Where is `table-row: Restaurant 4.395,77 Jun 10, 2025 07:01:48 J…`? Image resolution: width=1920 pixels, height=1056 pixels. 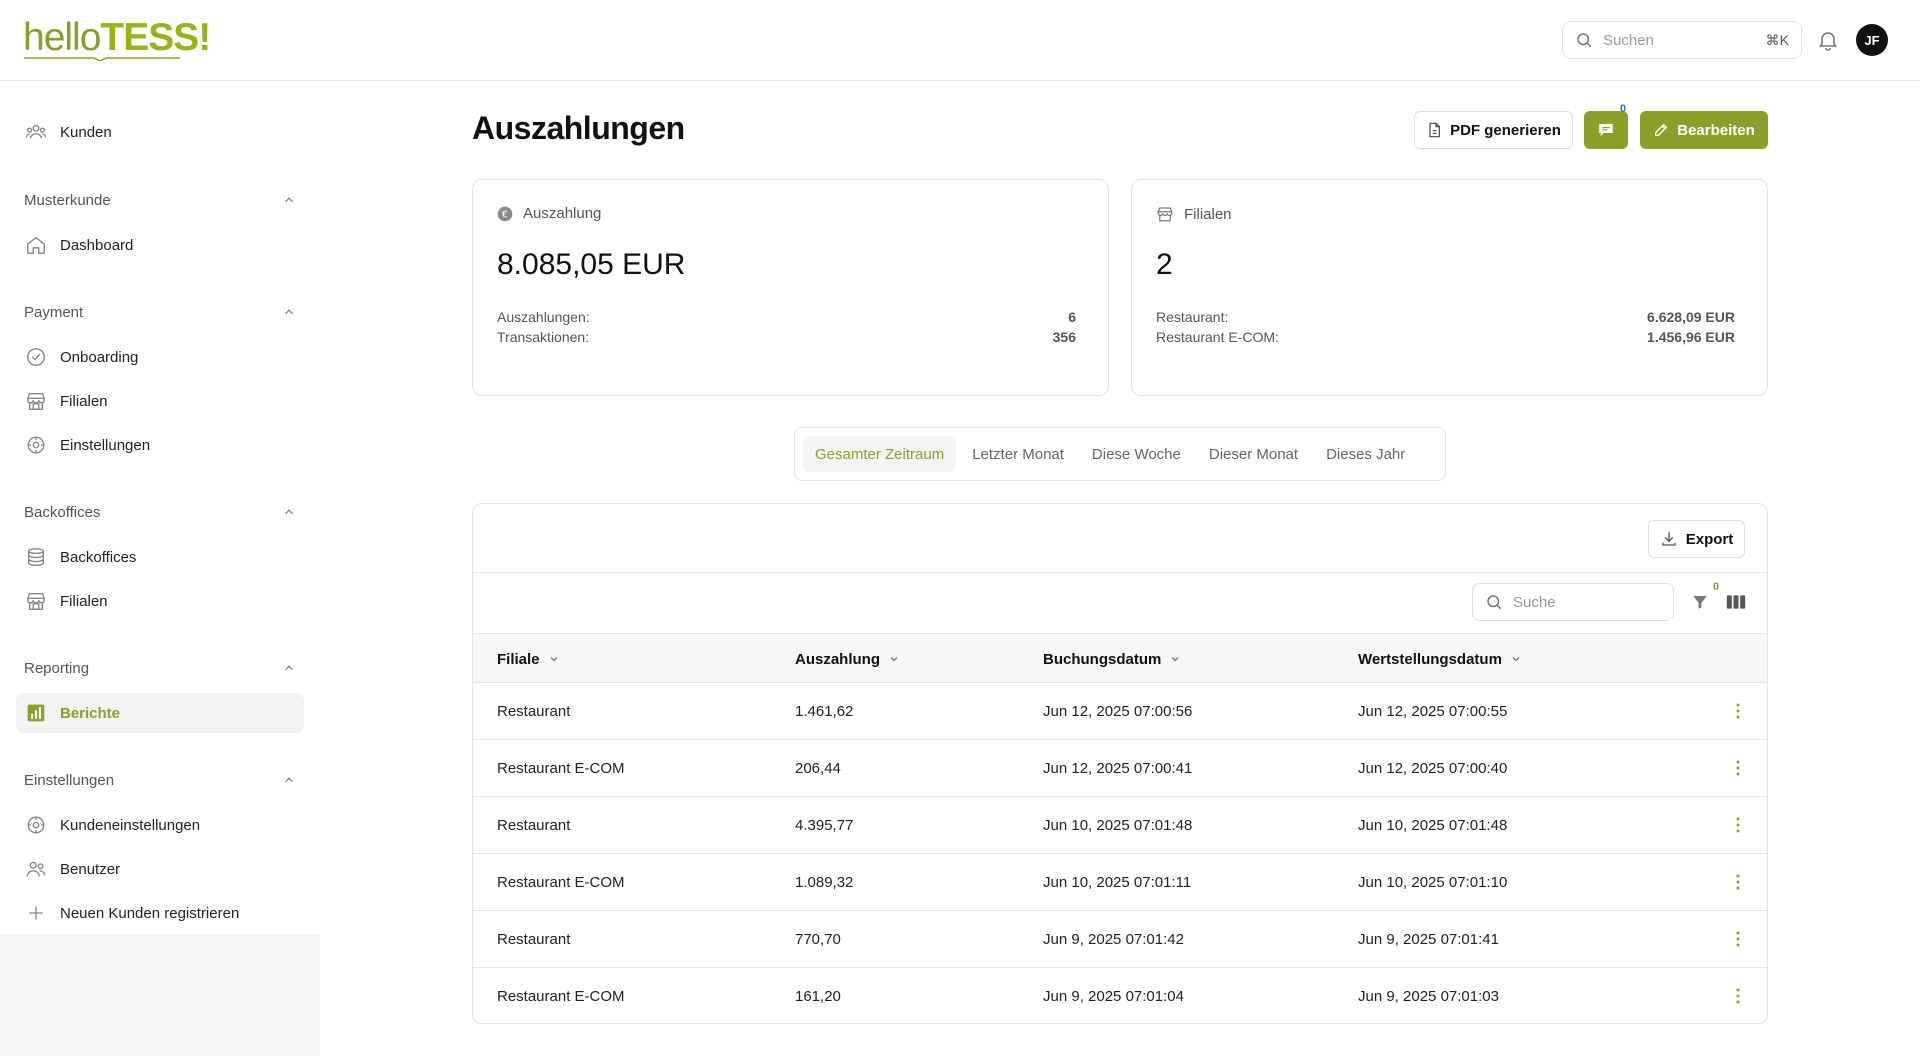
table-row: Restaurant 4.395,77 Jun 10, 2025 07:01:48 J… is located at coordinates (1120, 825).